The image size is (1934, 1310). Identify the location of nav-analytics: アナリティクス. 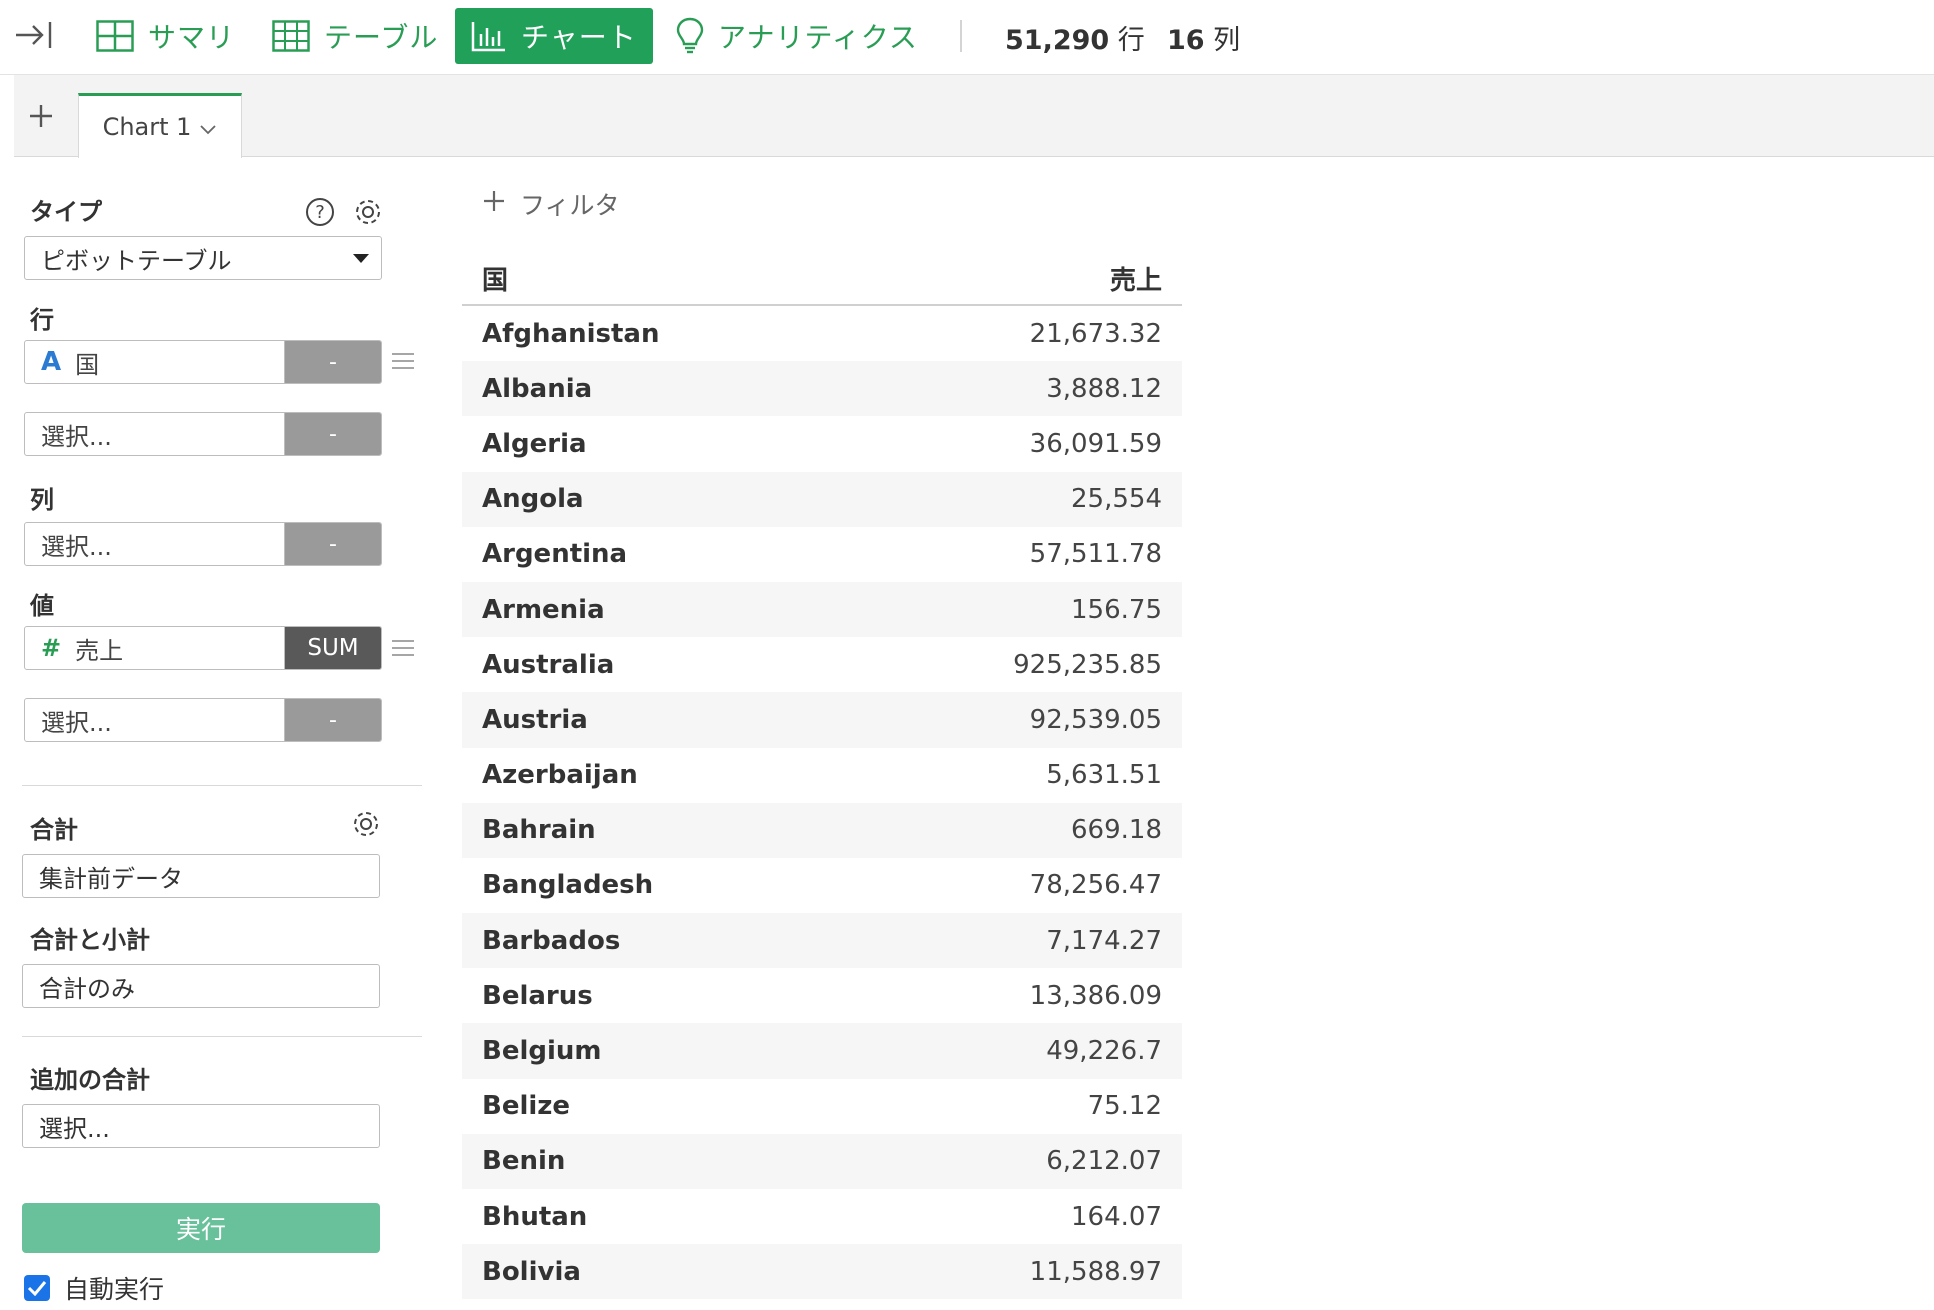
(797, 36).